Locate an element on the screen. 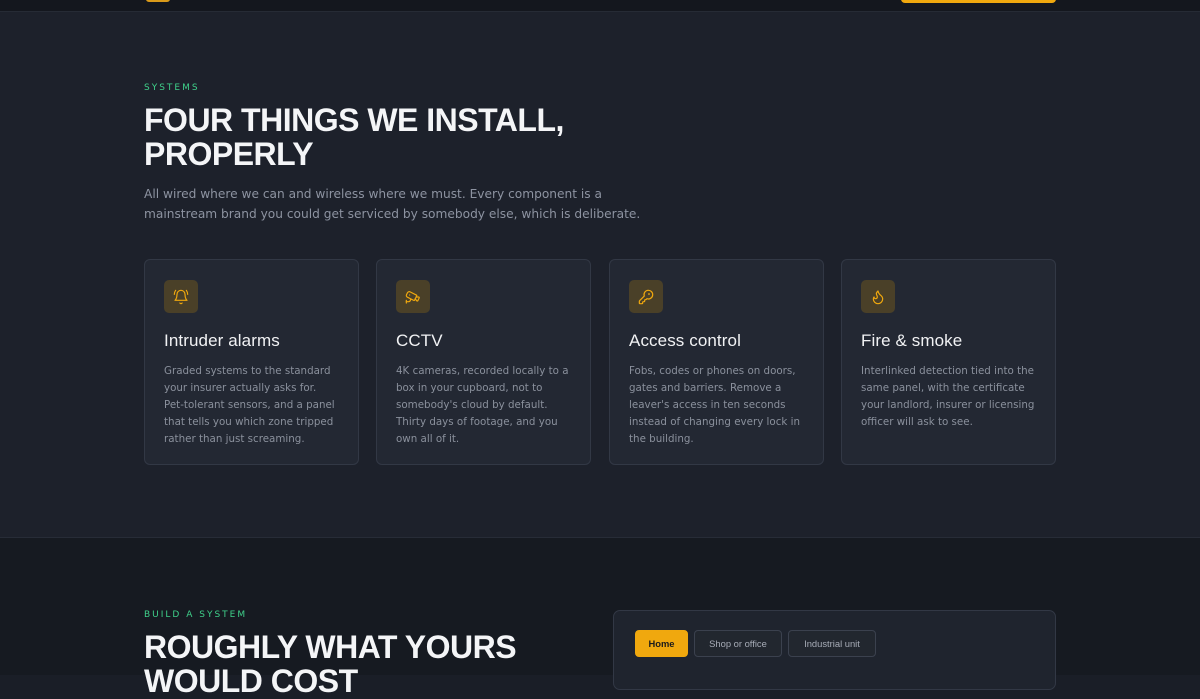 Image resolution: width=1200 pixels, height=699 pixels. section-heading: ROUGHLY WHAT YOURS WOULD COST is located at coordinates (330, 664).